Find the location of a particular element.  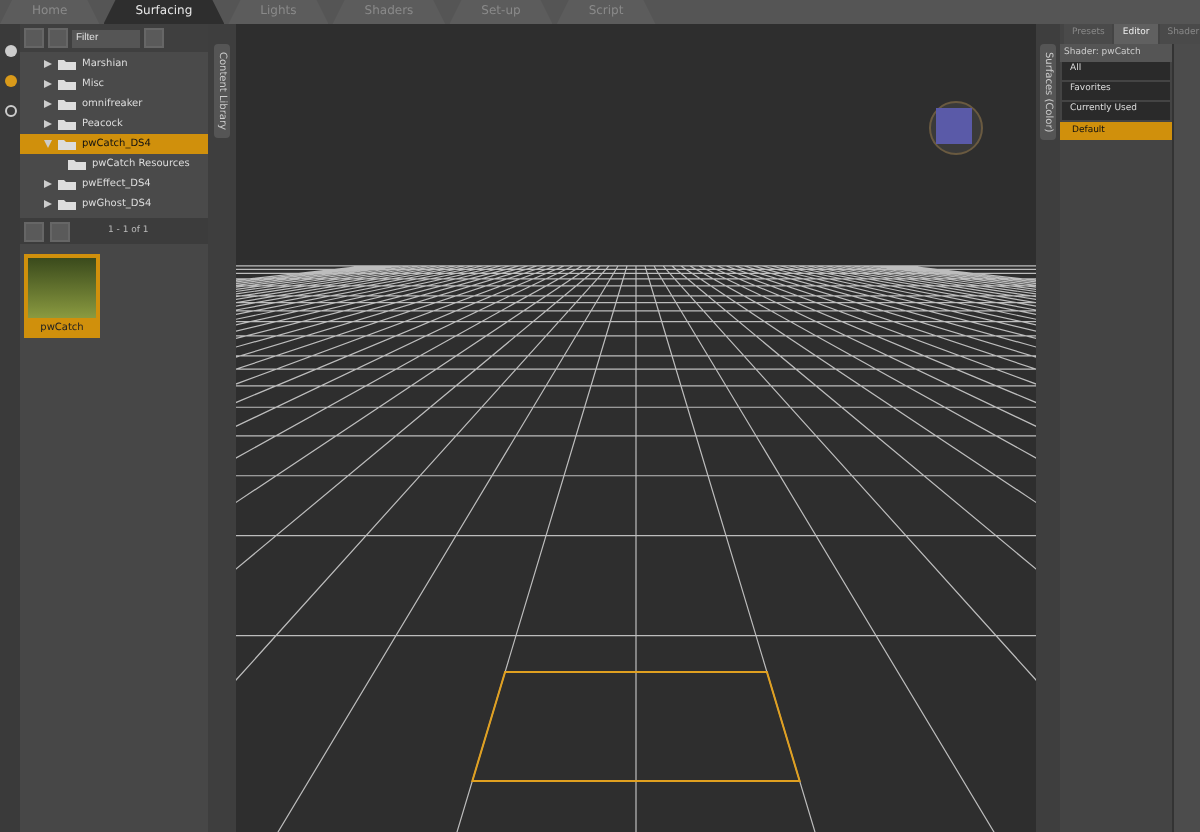

photo-placeholder is located at coordinates (62, 288).